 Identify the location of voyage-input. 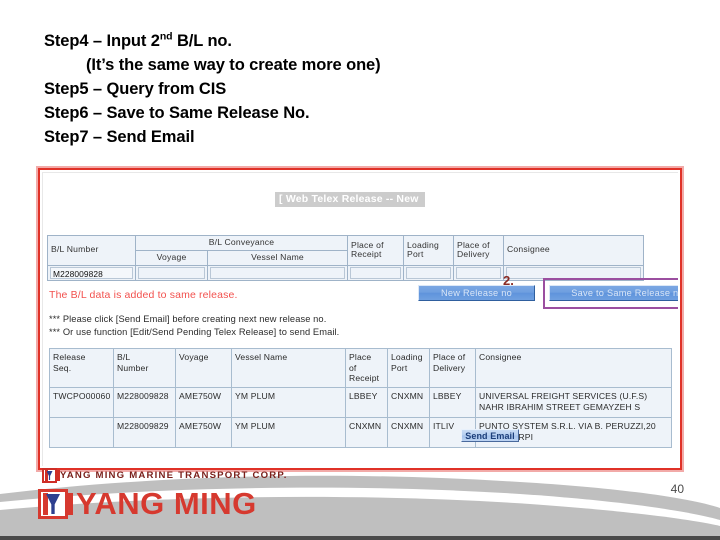
(171, 272).